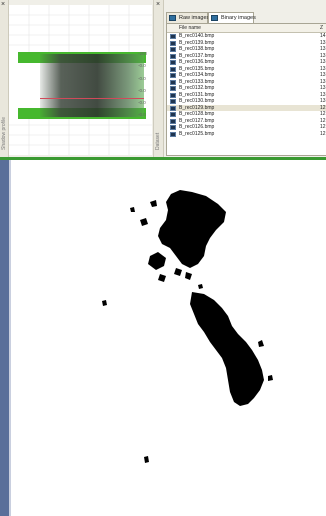 The width and height of the screenshot is (326, 516). Describe the element at coordinates (157, 261) in the screenshot. I see `binary-blob-upper-tail` at that location.